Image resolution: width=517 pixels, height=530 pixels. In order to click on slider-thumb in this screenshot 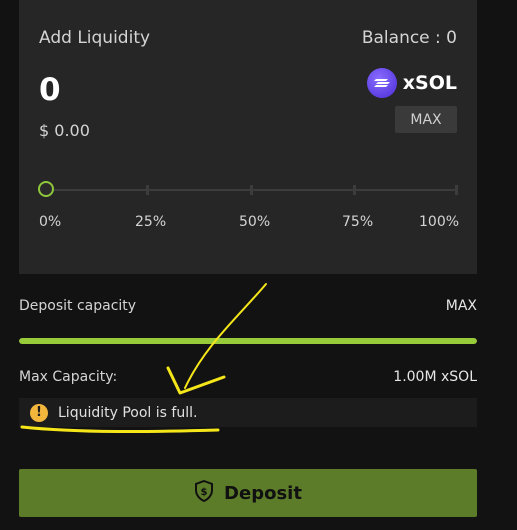, I will do `click(46, 189)`.